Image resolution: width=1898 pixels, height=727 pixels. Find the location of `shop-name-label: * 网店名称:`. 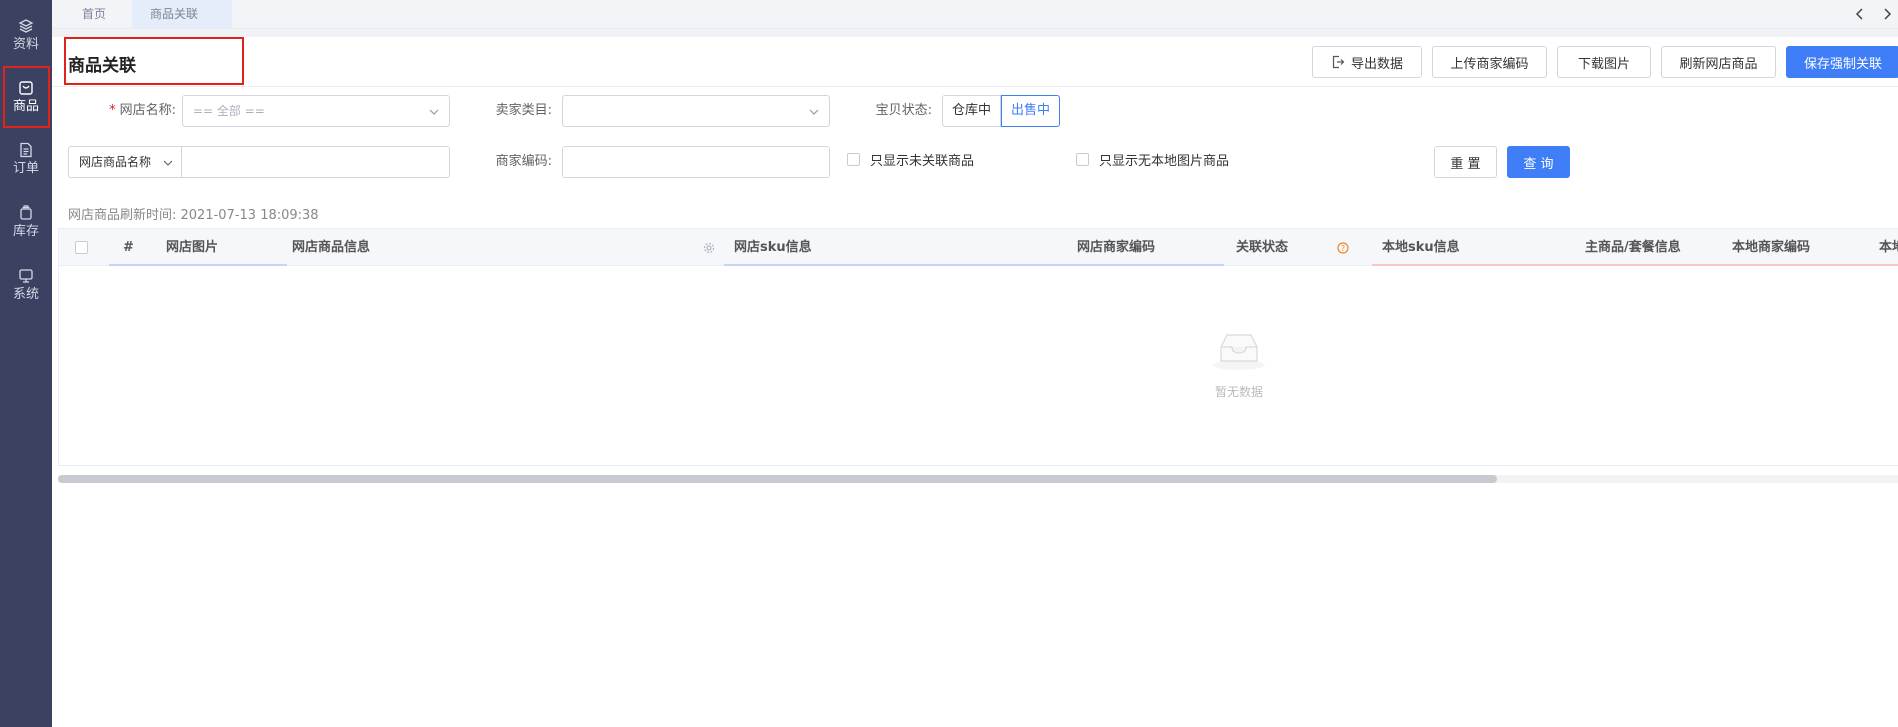

shop-name-label: * 网店名称: is located at coordinates (136, 111).